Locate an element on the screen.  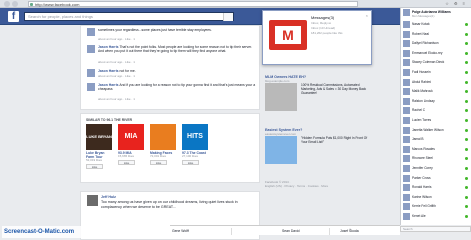
chat-contact-active: Paige Aubrianna Williams Mon Messages(1) is located at coordinates (437, 14).